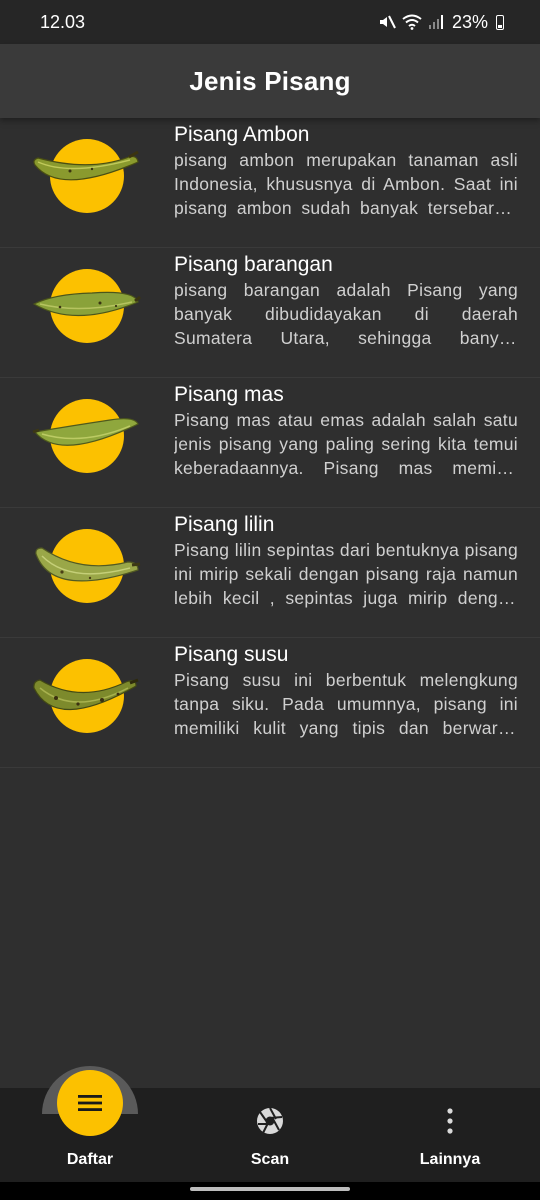 The image size is (540, 1200). Describe the element at coordinates (86, 568) in the screenshot. I see `banana-lilin-image` at that location.